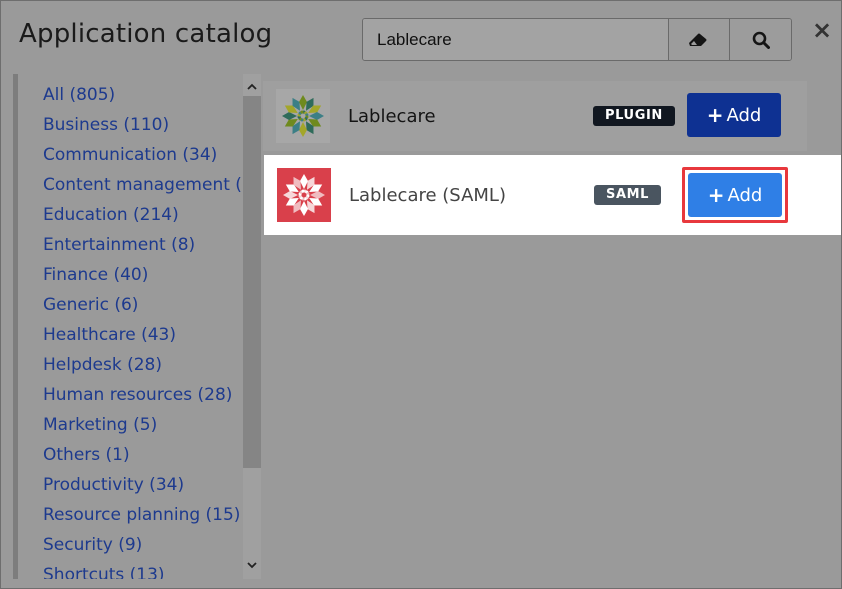  I want to click on category-finance: Finance (40), so click(152, 275).